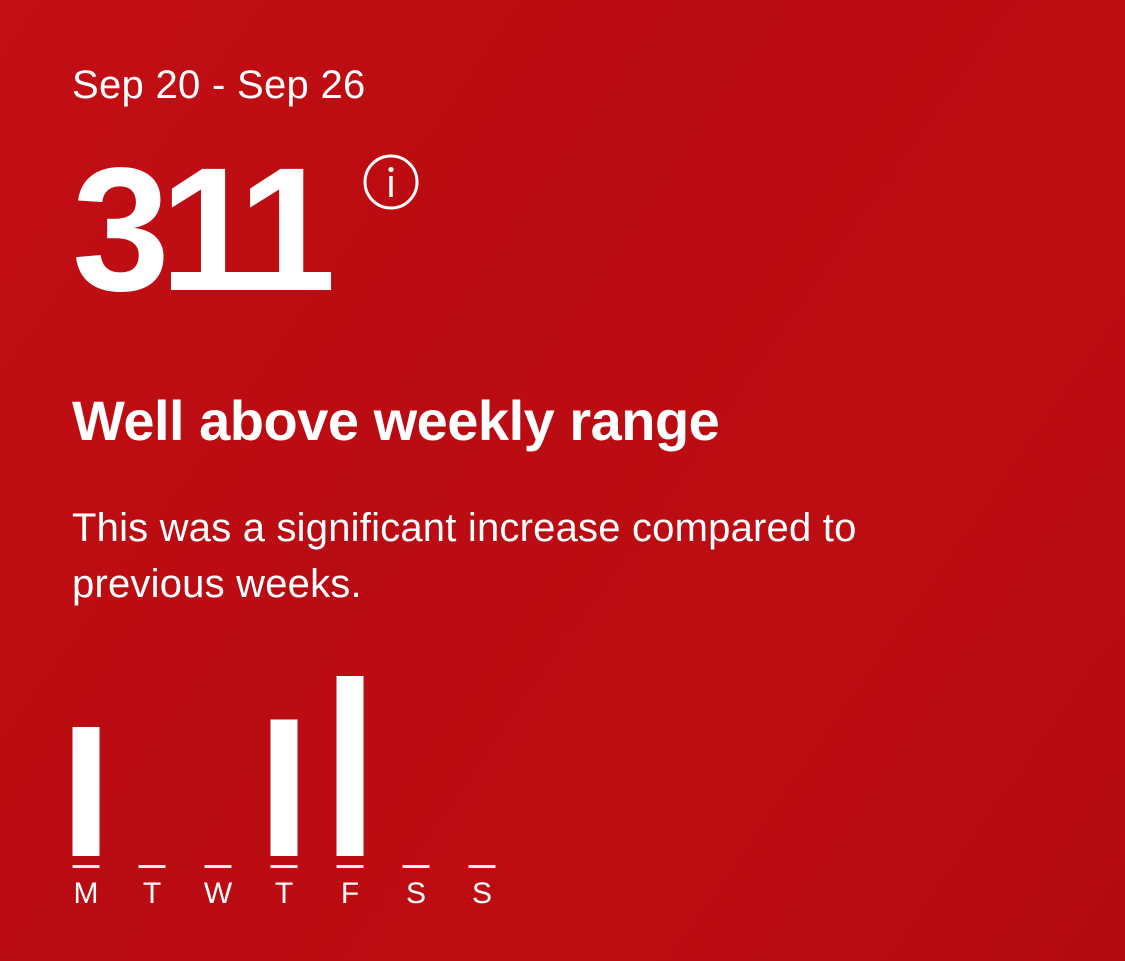  I want to click on day-label-0: M, so click(86, 893).